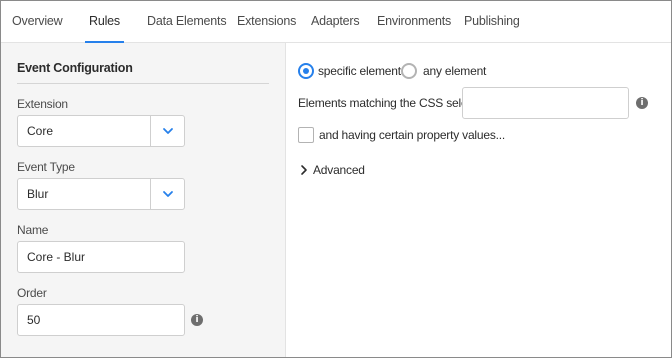 This screenshot has width=672, height=358. I want to click on section-title: Event Configuration, so click(75, 68).